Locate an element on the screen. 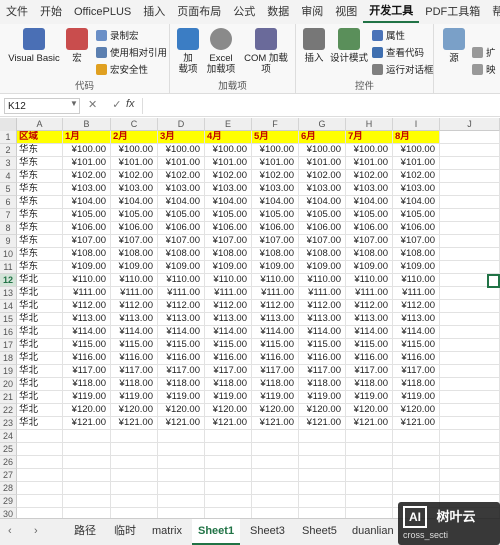  sheet-next-icon: › is located at coordinates (36, 531).